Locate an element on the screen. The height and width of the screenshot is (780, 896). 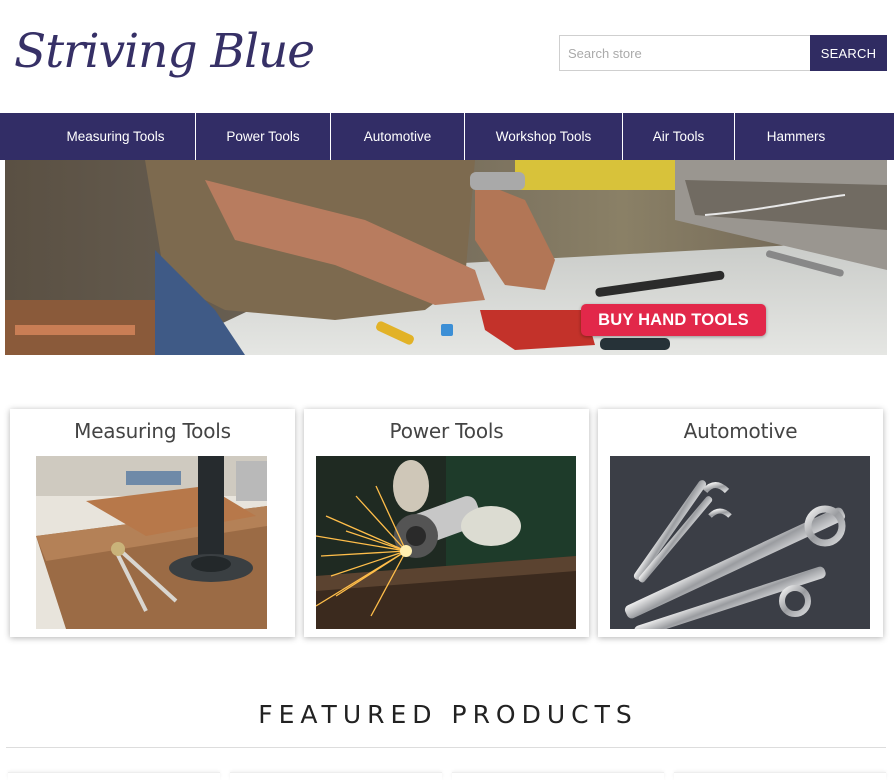
nav-item-hammers: Hammers is located at coordinates (796, 136).